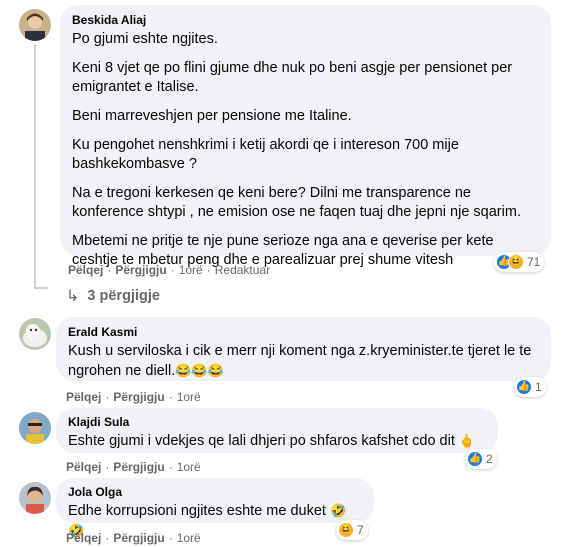 Image resolution: width=576 pixels, height=547 pixels. I want to click on edited-label: Redaktuar, so click(242, 270).